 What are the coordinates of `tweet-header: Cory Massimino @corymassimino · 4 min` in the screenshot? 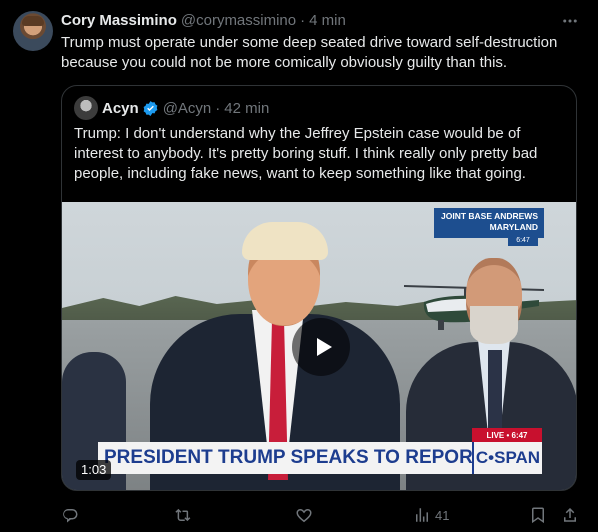 It's located at (320, 21).